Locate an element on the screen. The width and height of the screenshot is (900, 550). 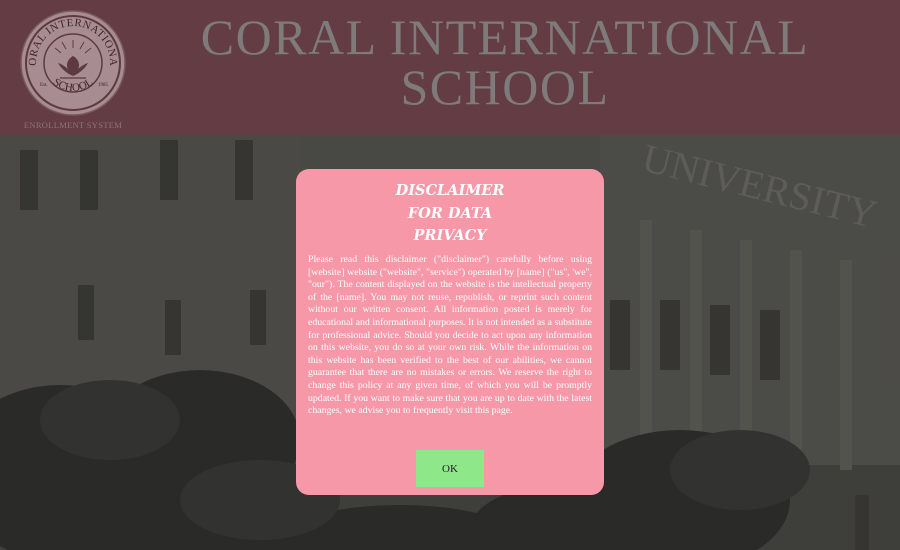
modal-title-line: FOR DATA is located at coordinates (450, 213).